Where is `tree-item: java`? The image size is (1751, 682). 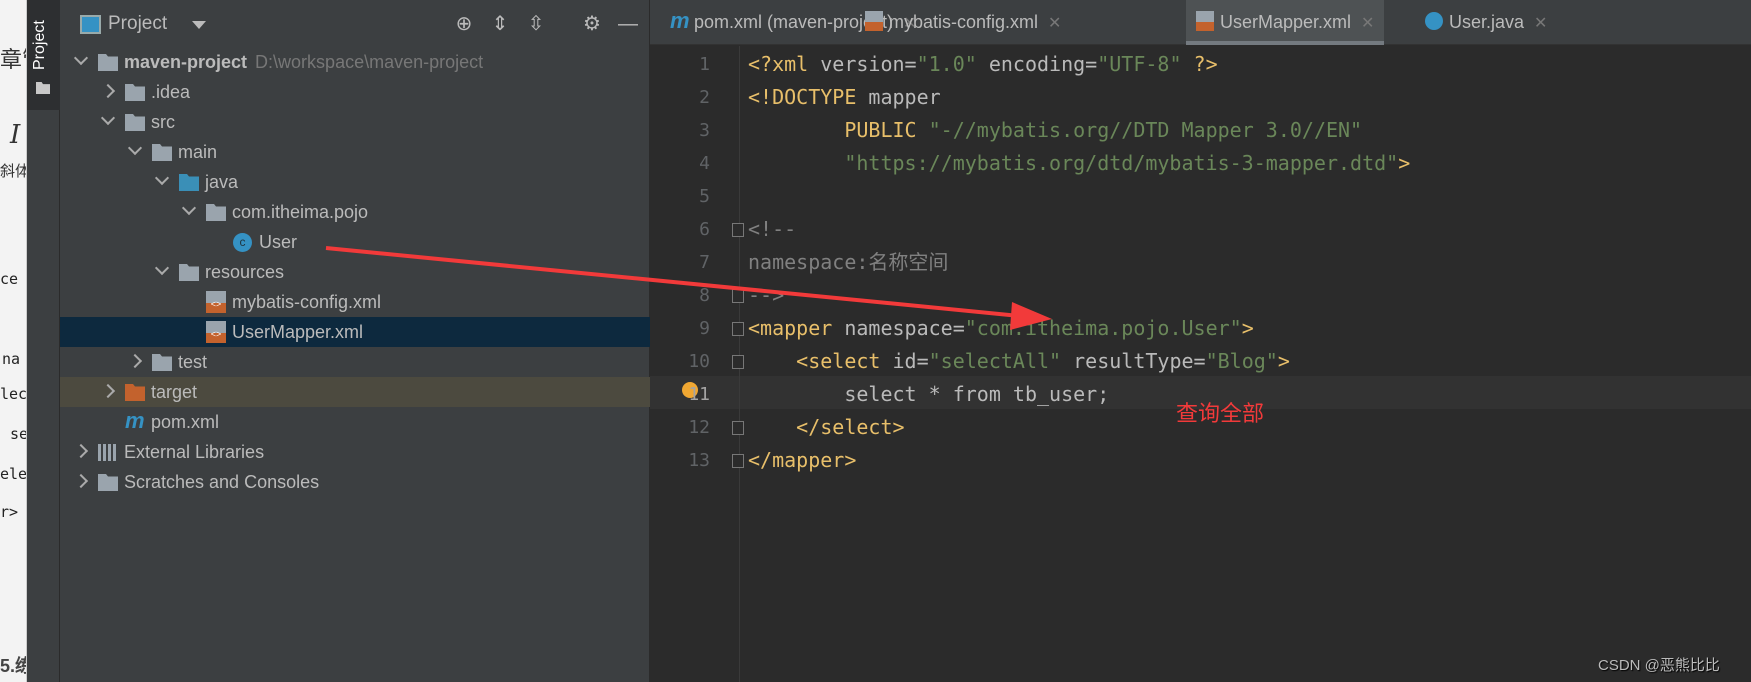 tree-item: java is located at coordinates (355, 182).